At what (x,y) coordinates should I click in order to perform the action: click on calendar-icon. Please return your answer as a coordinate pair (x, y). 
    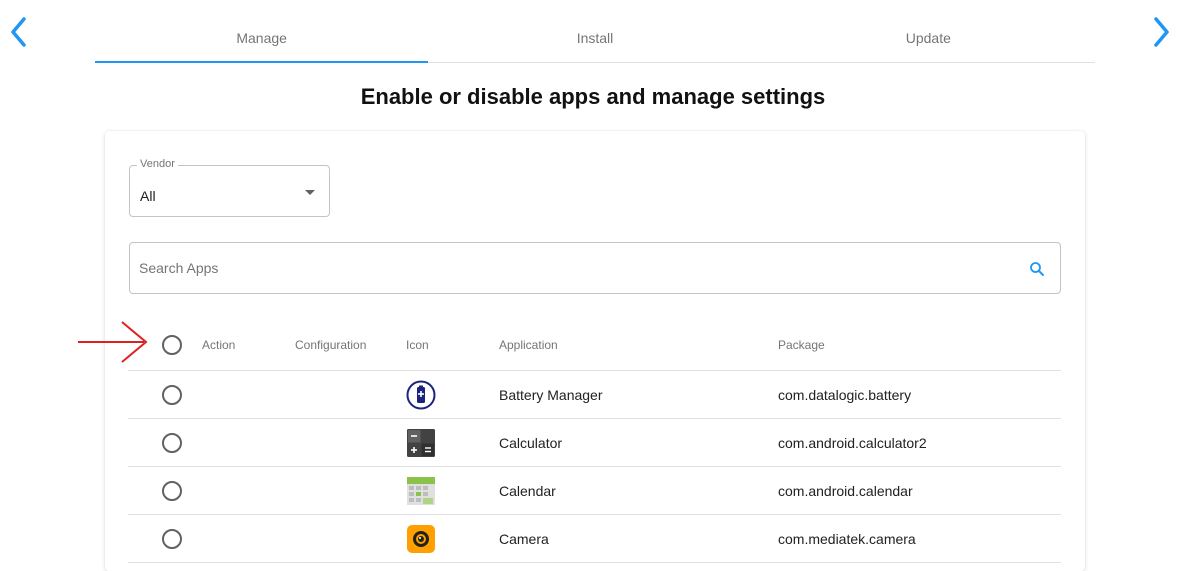
    Looking at the image, I should click on (421, 490).